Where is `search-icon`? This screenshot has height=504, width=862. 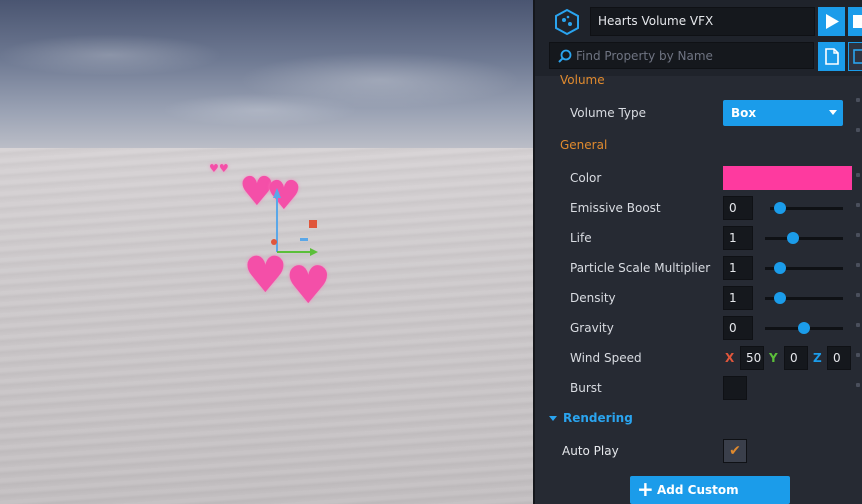
search-icon is located at coordinates (565, 56).